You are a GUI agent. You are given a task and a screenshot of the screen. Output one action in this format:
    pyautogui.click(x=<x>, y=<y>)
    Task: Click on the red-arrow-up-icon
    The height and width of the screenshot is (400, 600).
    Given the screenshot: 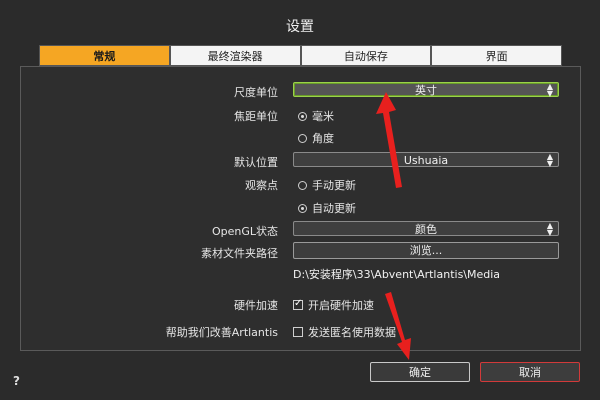 What is the action you would take?
    pyautogui.click(x=389, y=140)
    